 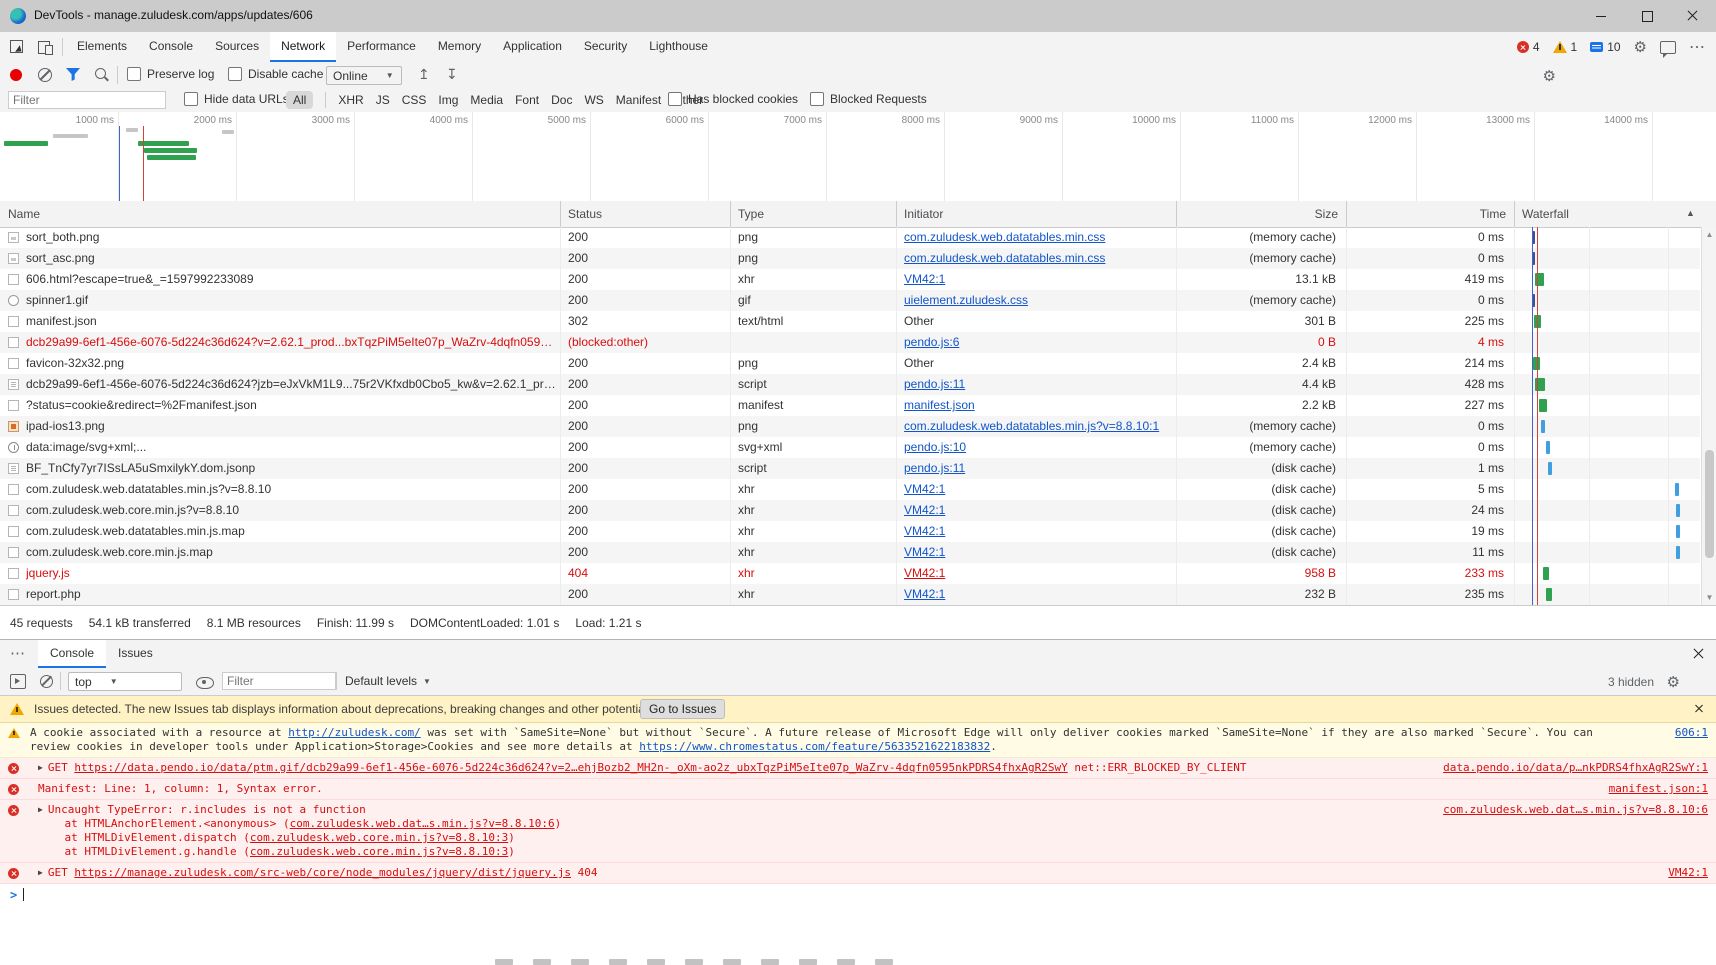 What do you see at coordinates (125, 681) in the screenshot?
I see `javascript-context-select: top ▼` at bounding box center [125, 681].